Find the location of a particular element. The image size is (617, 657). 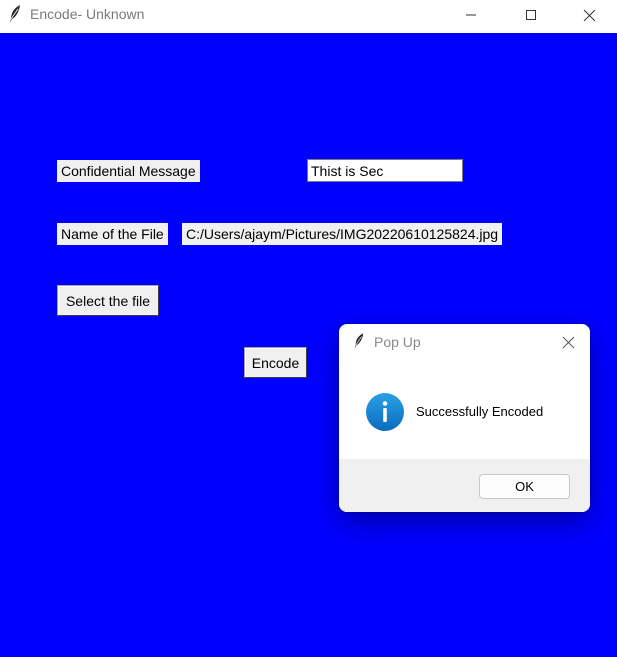

minimize-icon is located at coordinates (471, 15).